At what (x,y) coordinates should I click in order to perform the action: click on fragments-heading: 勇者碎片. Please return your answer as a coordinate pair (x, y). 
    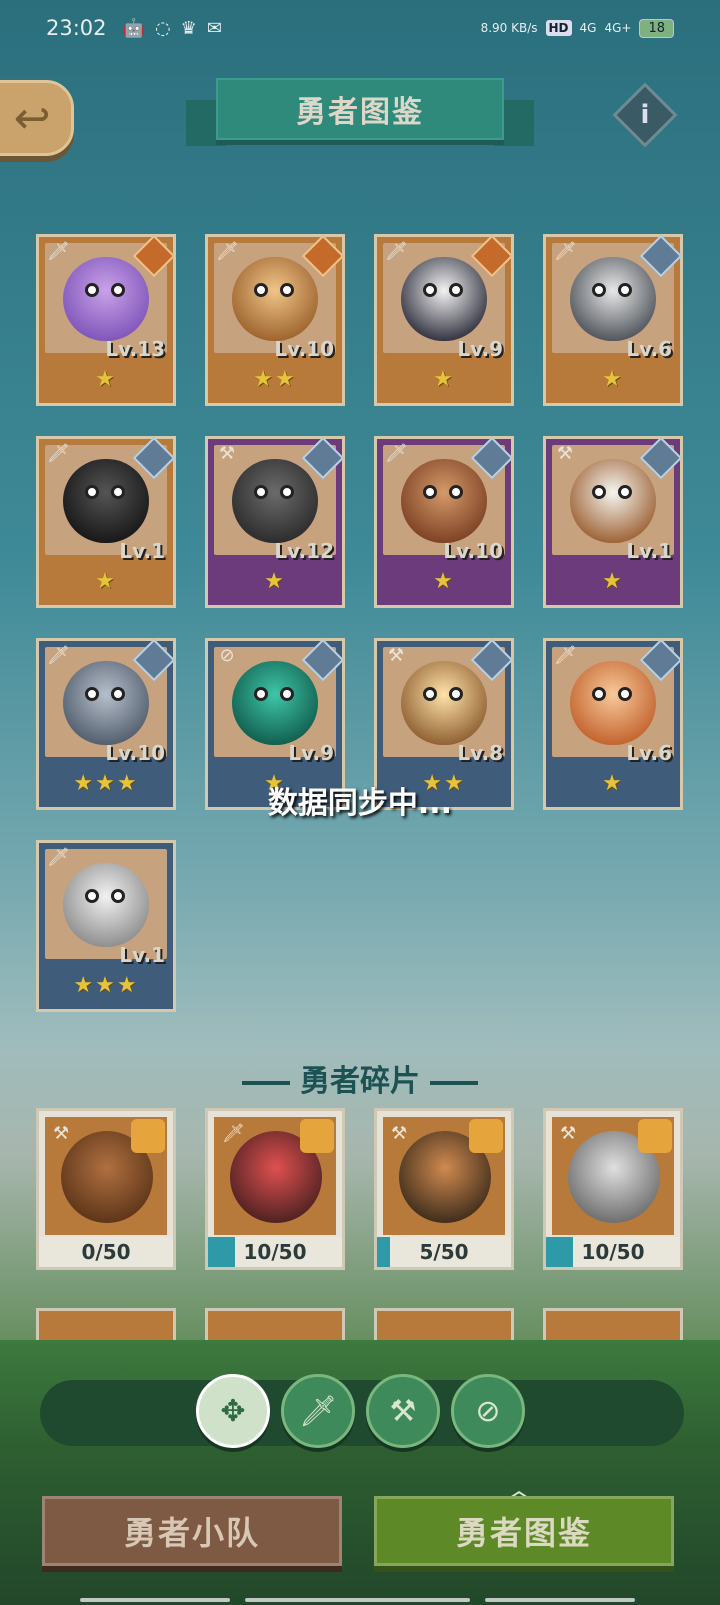
    Looking at the image, I should click on (360, 1078).